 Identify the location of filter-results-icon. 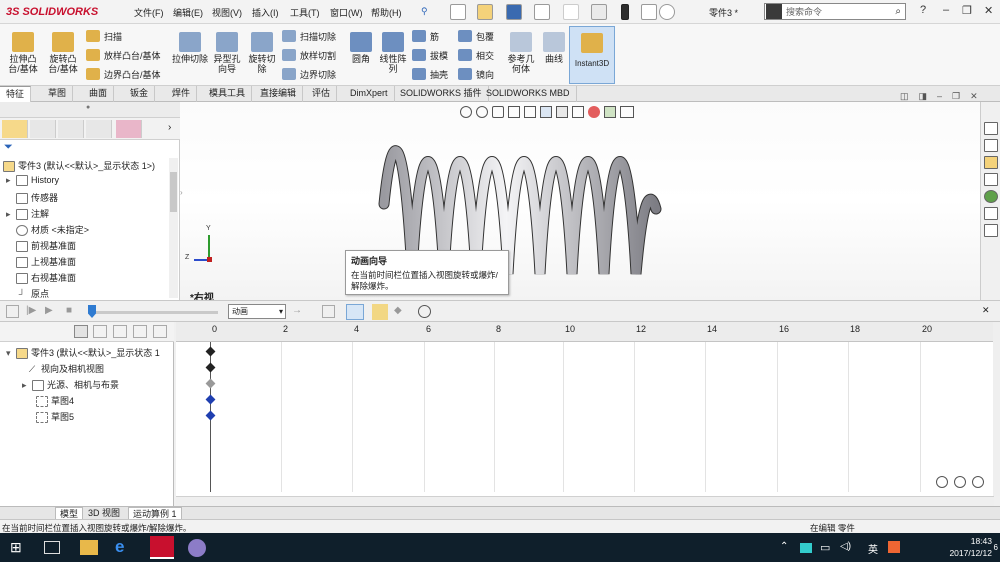
(140, 331).